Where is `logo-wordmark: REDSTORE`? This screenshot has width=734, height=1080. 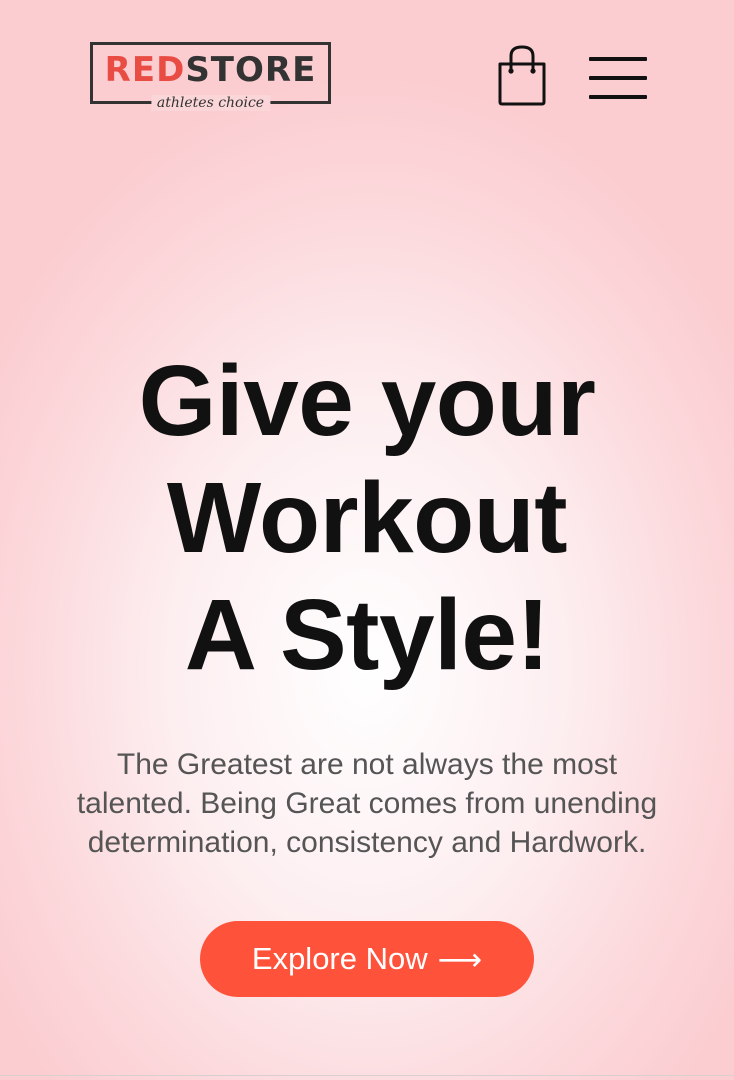
logo-wordmark: REDSTORE is located at coordinates (210, 70).